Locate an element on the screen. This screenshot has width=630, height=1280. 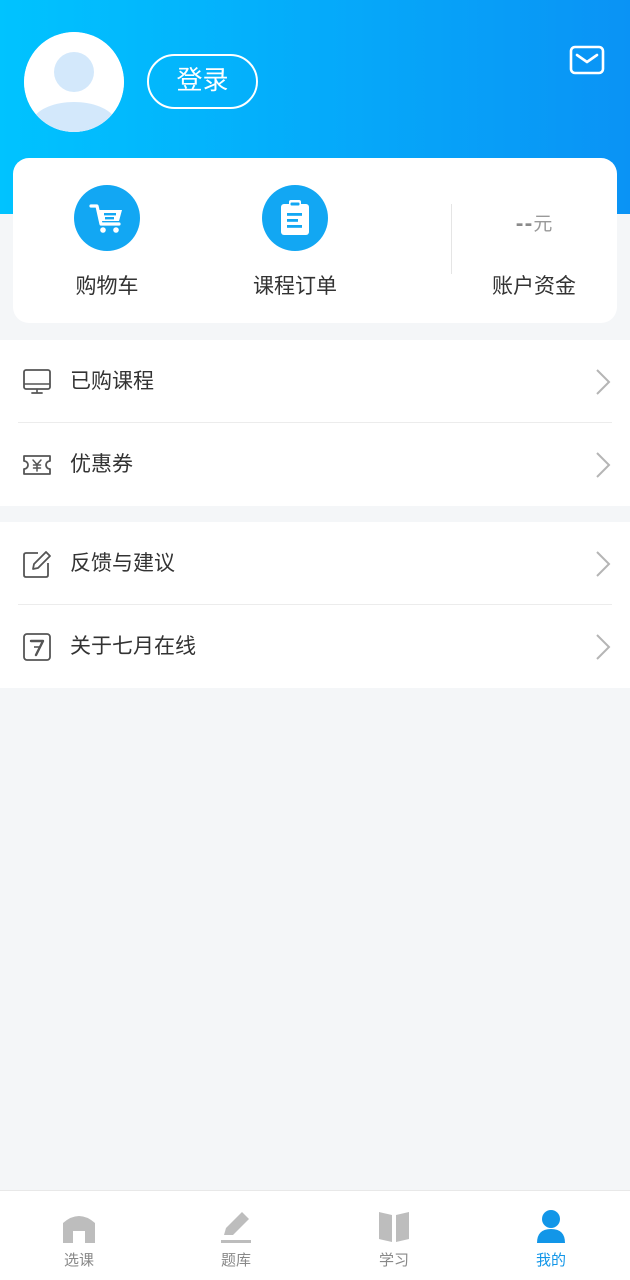
menu-group-about: 反馈与建议 关于七月在线 is located at coordinates (315, 605).